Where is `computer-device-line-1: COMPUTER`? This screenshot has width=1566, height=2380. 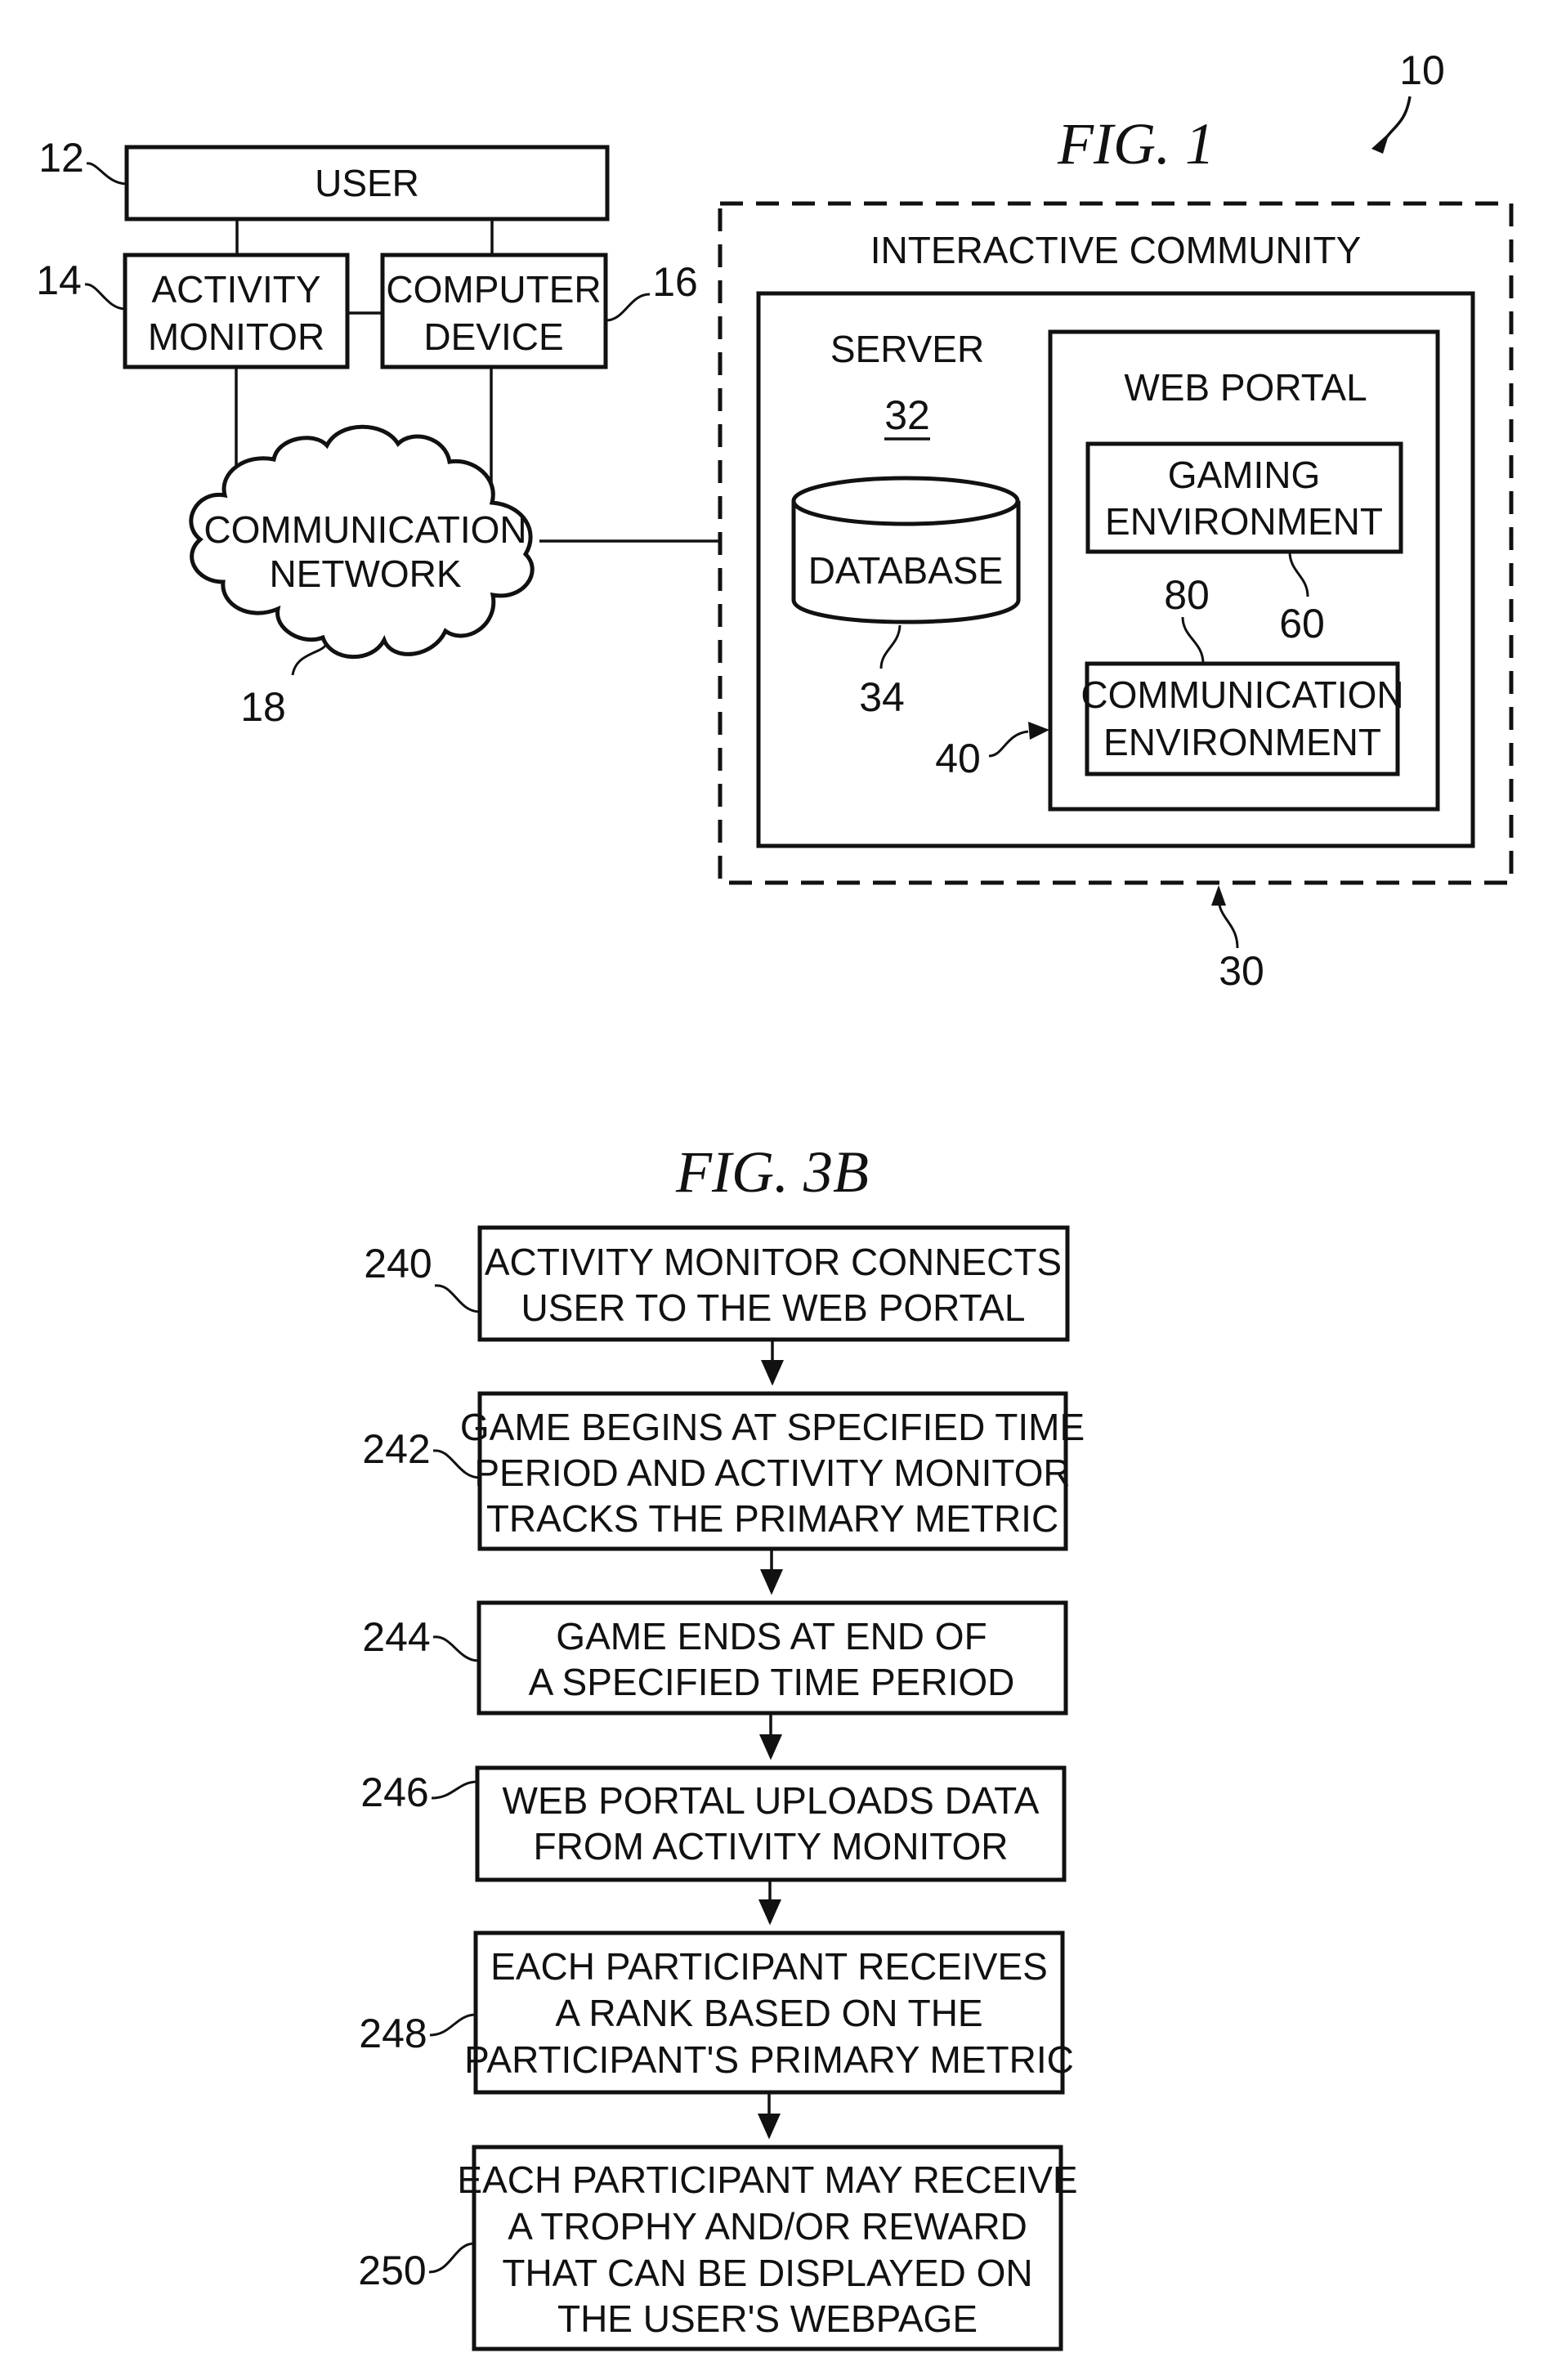 computer-device-line-1: COMPUTER is located at coordinates (494, 289).